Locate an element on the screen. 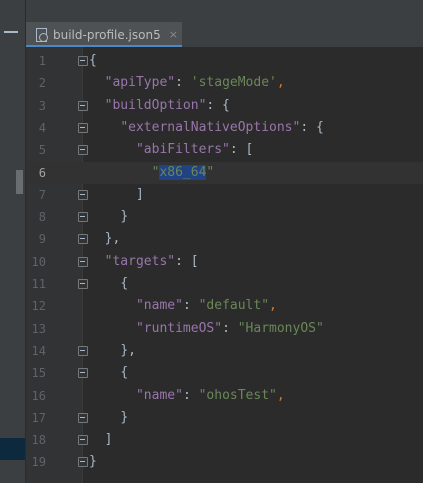 This screenshot has width=423, height=483. code-token: "name" is located at coordinates (159, 395).